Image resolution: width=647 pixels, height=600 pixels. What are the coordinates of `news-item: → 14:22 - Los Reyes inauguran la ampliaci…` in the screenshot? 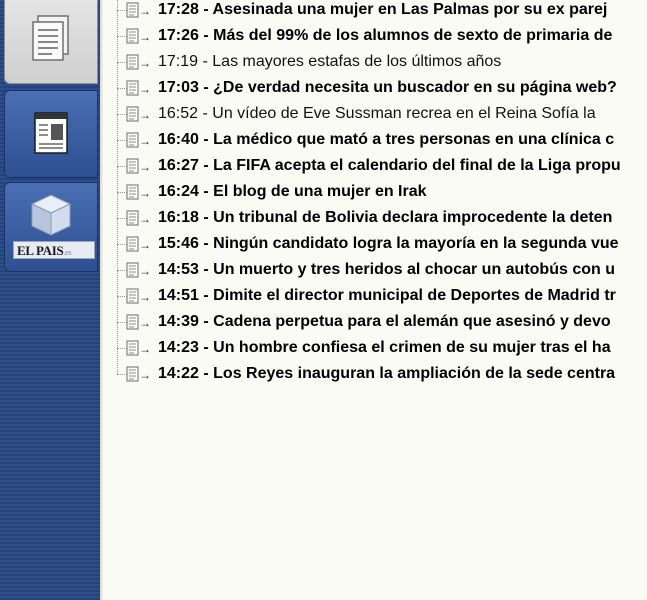 It's located at (377, 377).